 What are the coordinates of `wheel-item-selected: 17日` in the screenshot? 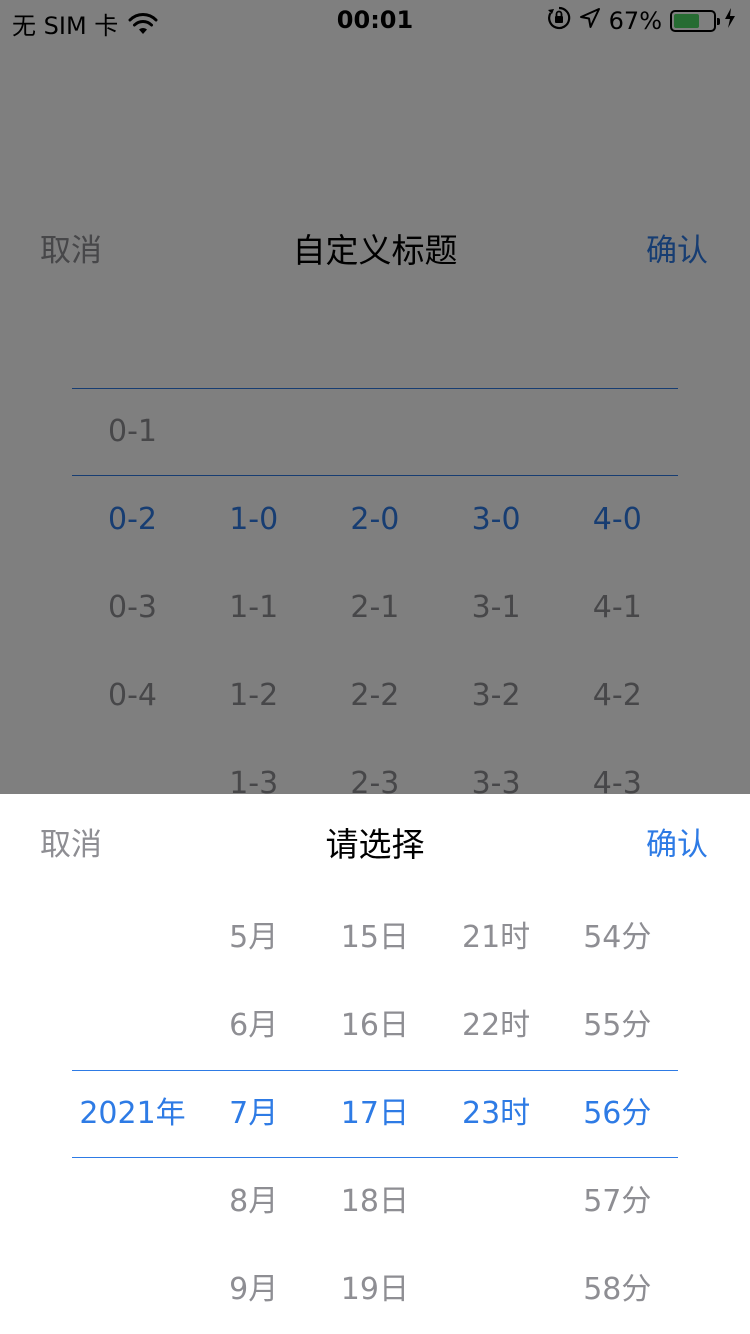 It's located at (374, 1114).